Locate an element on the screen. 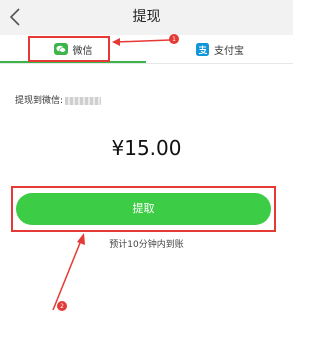  annotation-highlight-button: 提取 is located at coordinates (143, 209).